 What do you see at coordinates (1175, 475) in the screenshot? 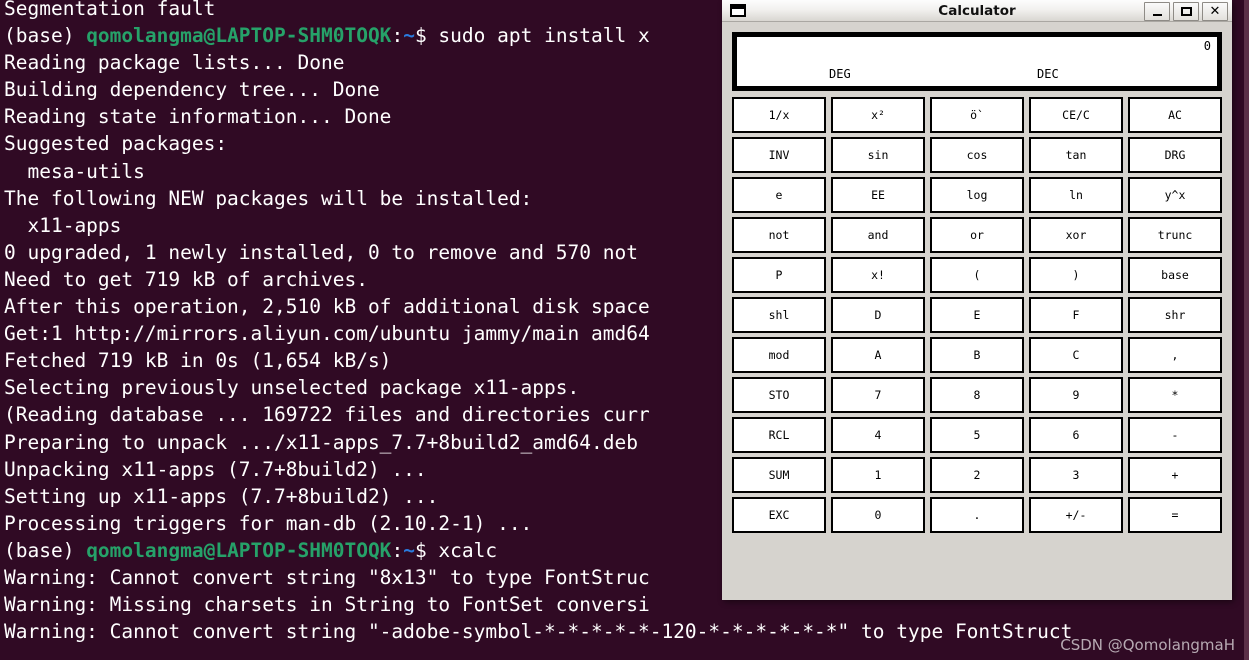
I see `calc-key-: +` at bounding box center [1175, 475].